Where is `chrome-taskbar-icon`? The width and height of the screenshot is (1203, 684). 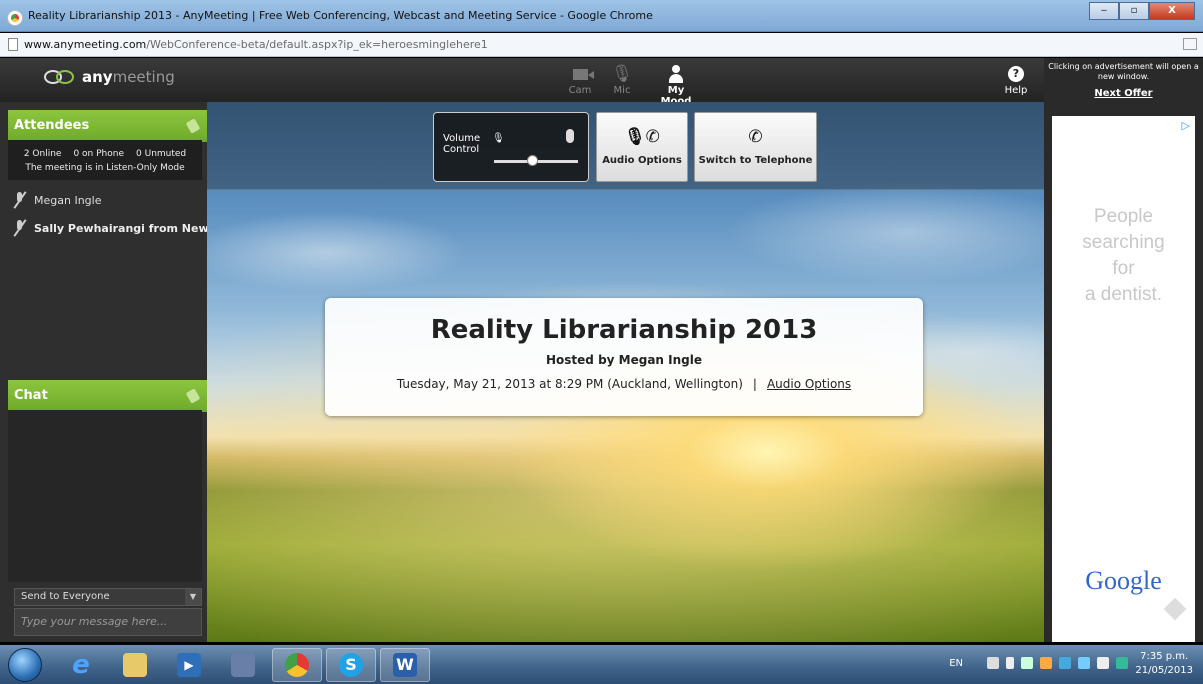
chrome-taskbar-icon is located at coordinates (297, 665).